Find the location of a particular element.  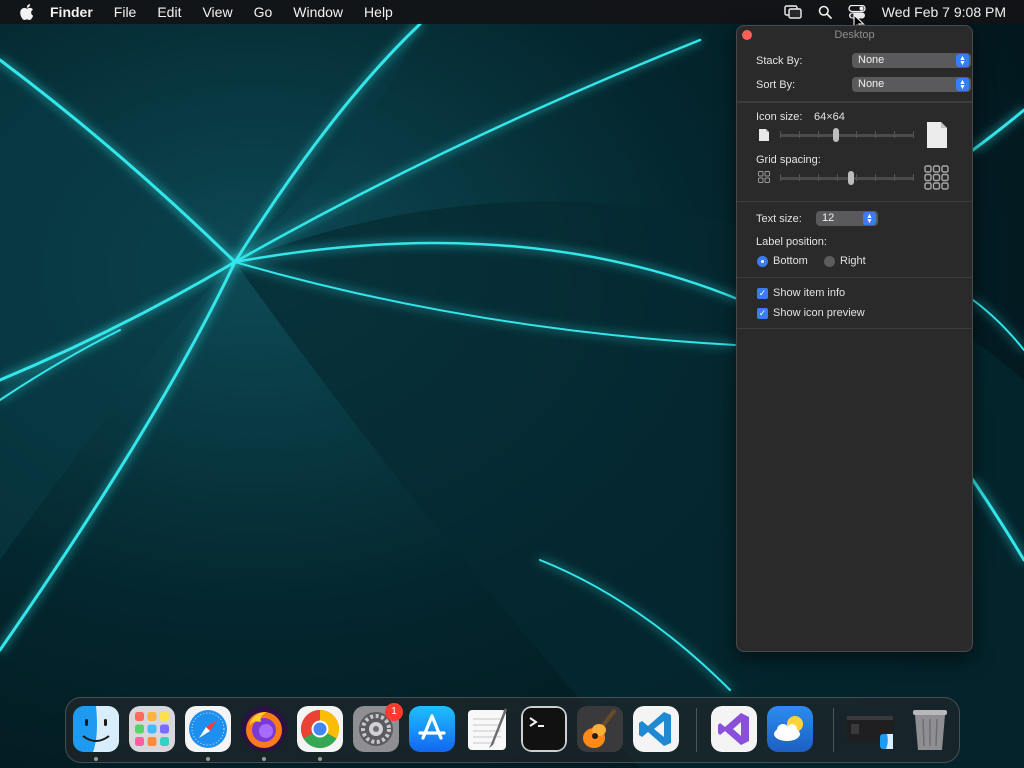

label-position-right-option: Right is located at coordinates (845, 261).